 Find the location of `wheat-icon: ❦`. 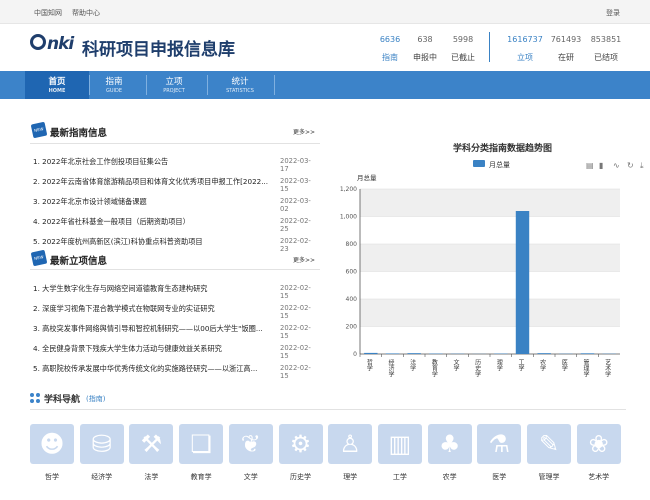

wheat-icon: ❦ is located at coordinates (250, 444).